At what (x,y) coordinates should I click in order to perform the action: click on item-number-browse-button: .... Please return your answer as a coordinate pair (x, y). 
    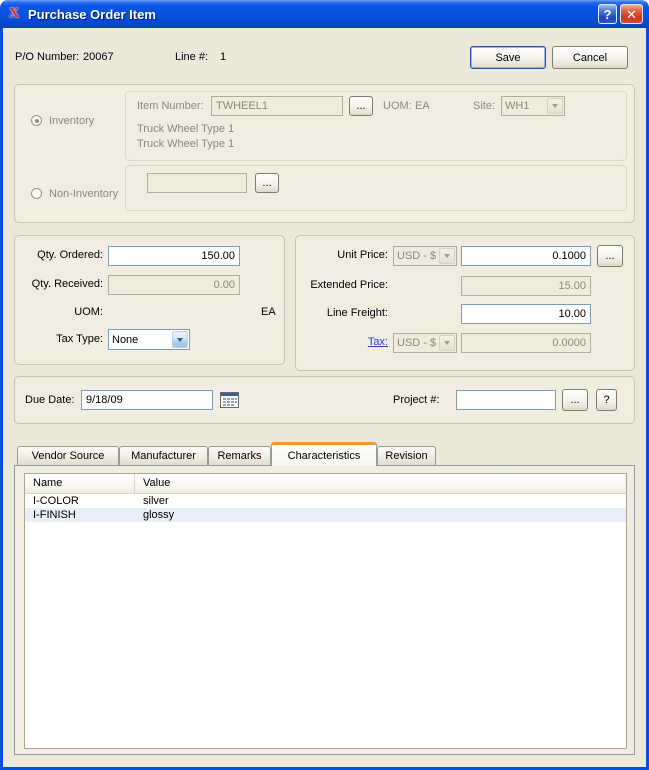
    Looking at the image, I should click on (361, 106).